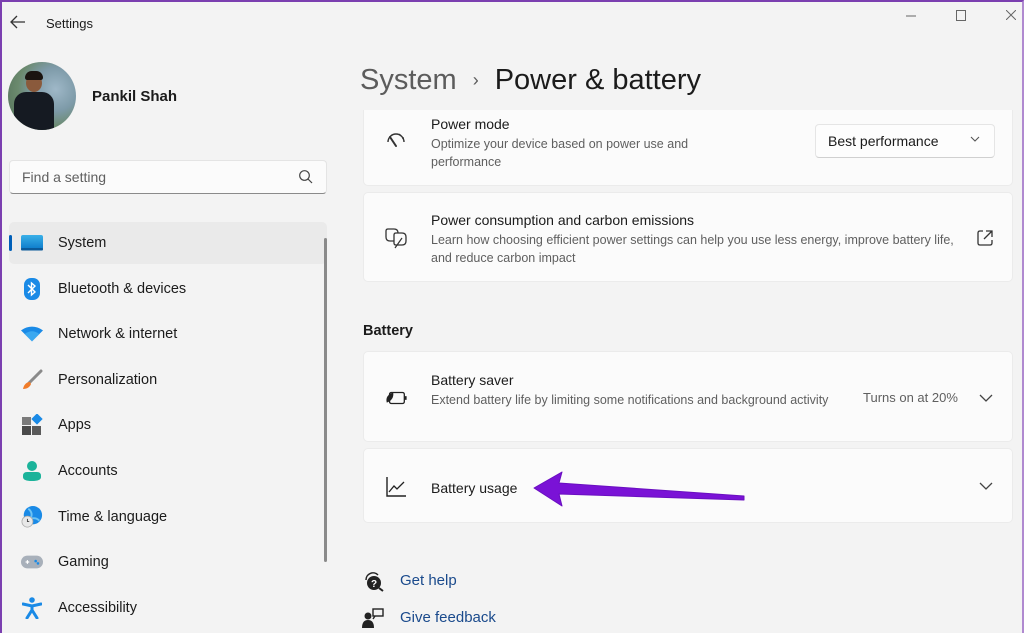 Image resolution: width=1024 pixels, height=633 pixels. I want to click on external-link-icon, so click(985, 240).